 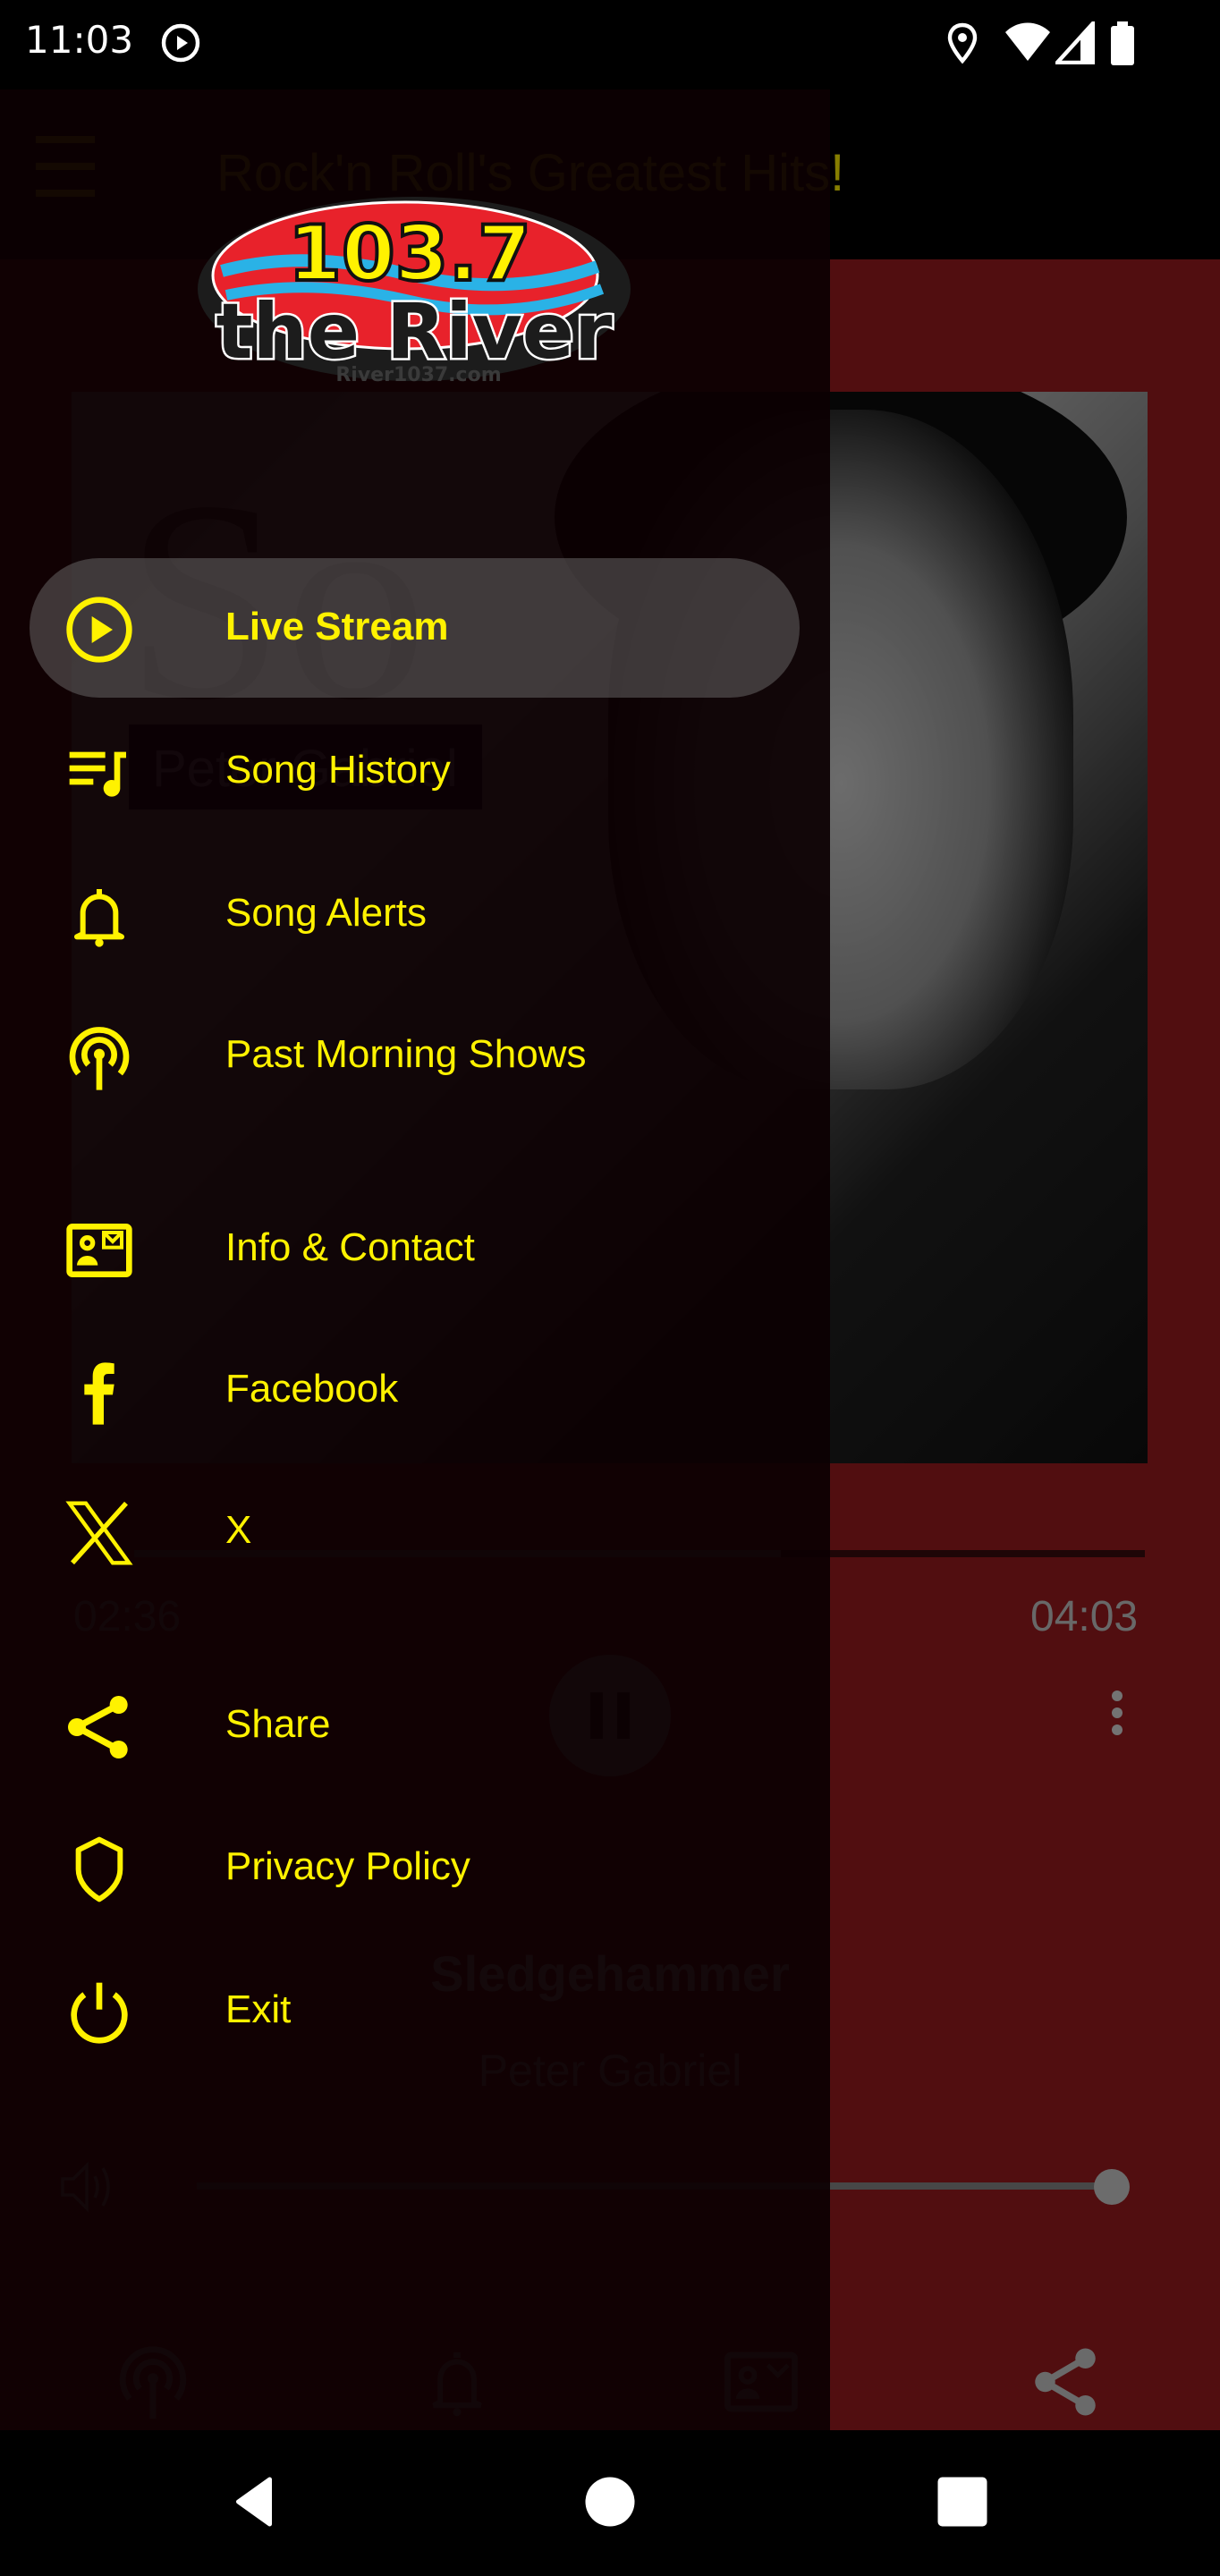 I want to click on drawer-item-label: Facebook, so click(x=312, y=1389).